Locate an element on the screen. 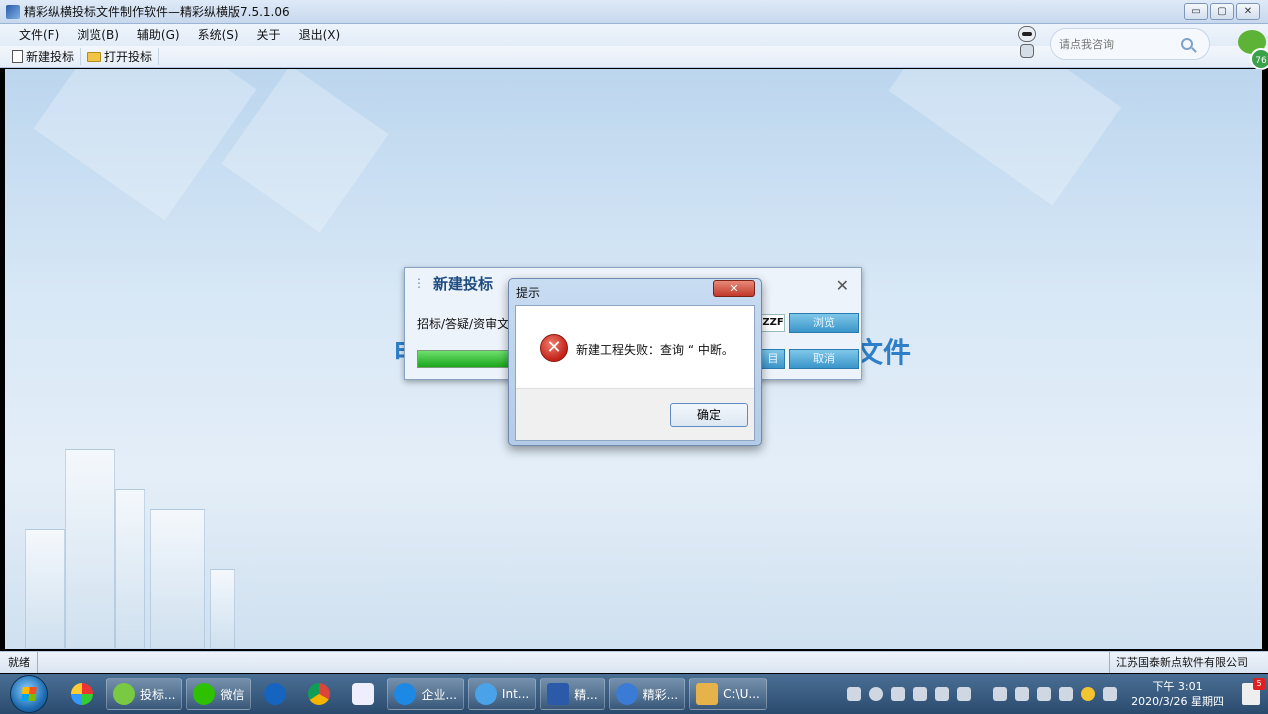  notification-badge: 5 is located at coordinates (1259, 684).